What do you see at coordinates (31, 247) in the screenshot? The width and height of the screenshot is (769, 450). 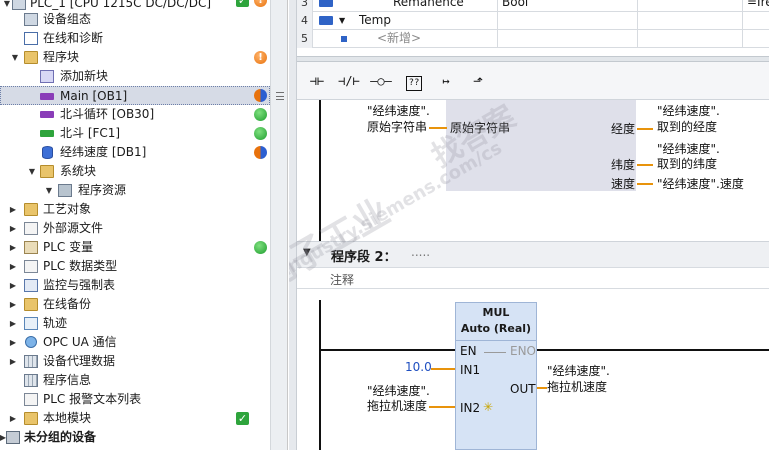 I see `plc-tags-icon` at bounding box center [31, 247].